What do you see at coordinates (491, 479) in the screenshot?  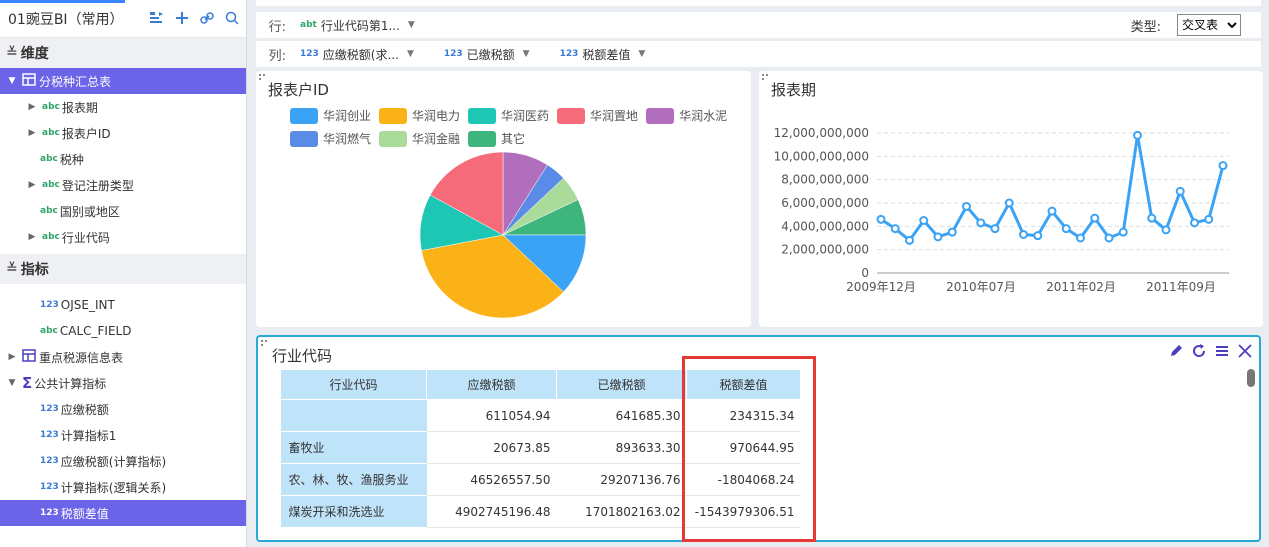 I see `table-cell: 46526557.50` at bounding box center [491, 479].